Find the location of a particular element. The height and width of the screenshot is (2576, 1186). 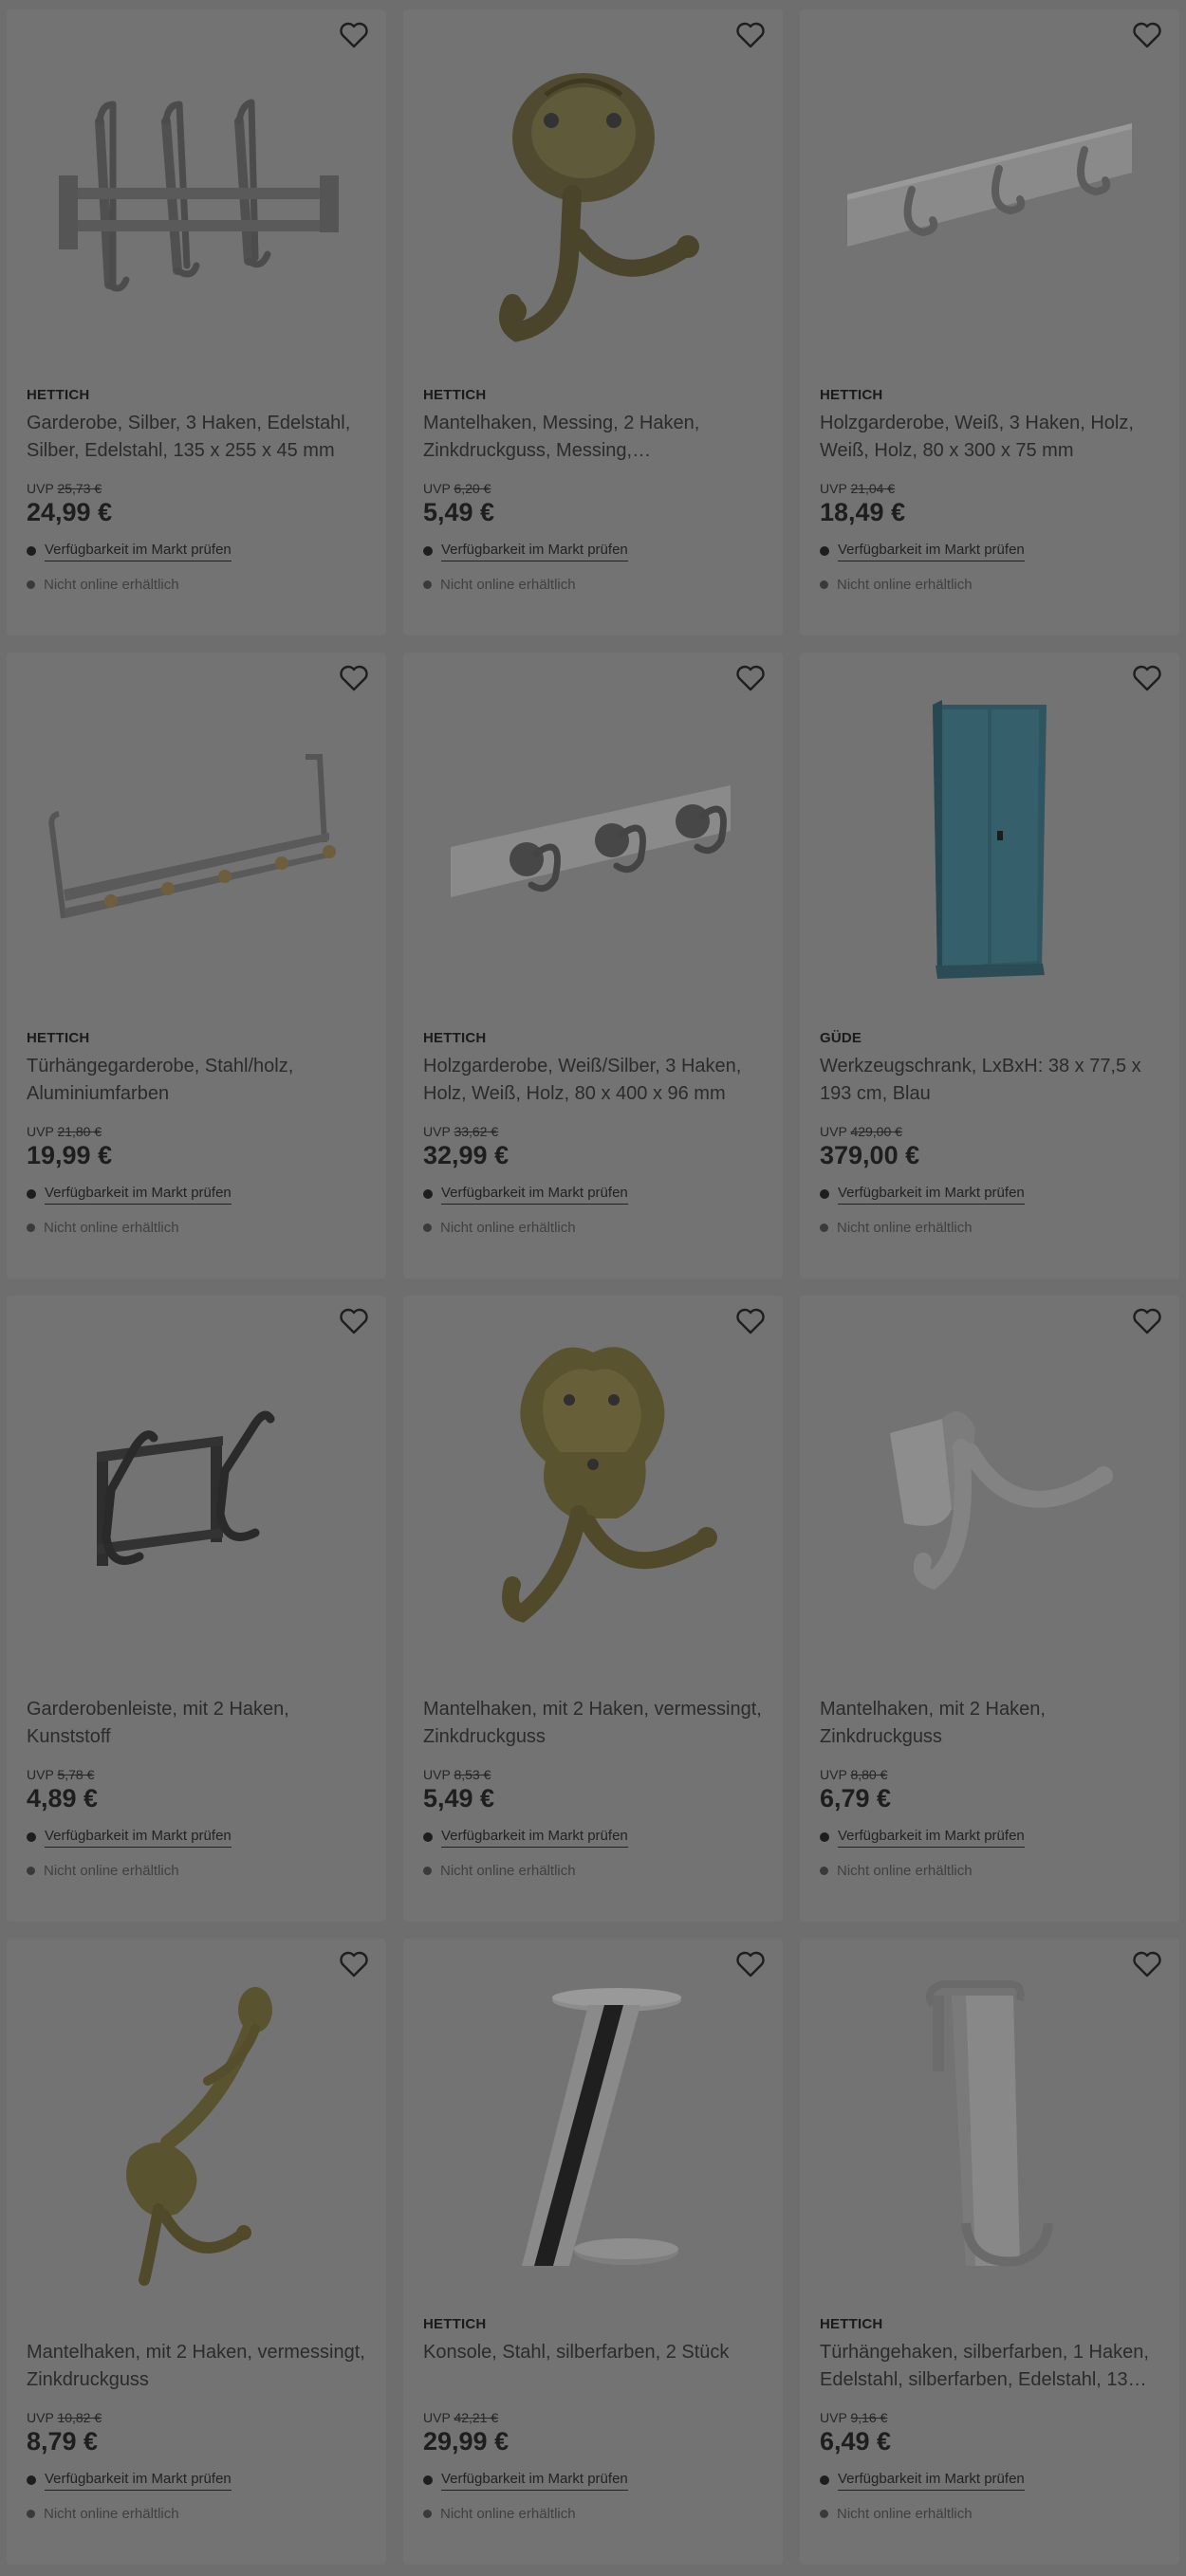

uvp-price: UVP 21,80 € is located at coordinates (64, 1131).